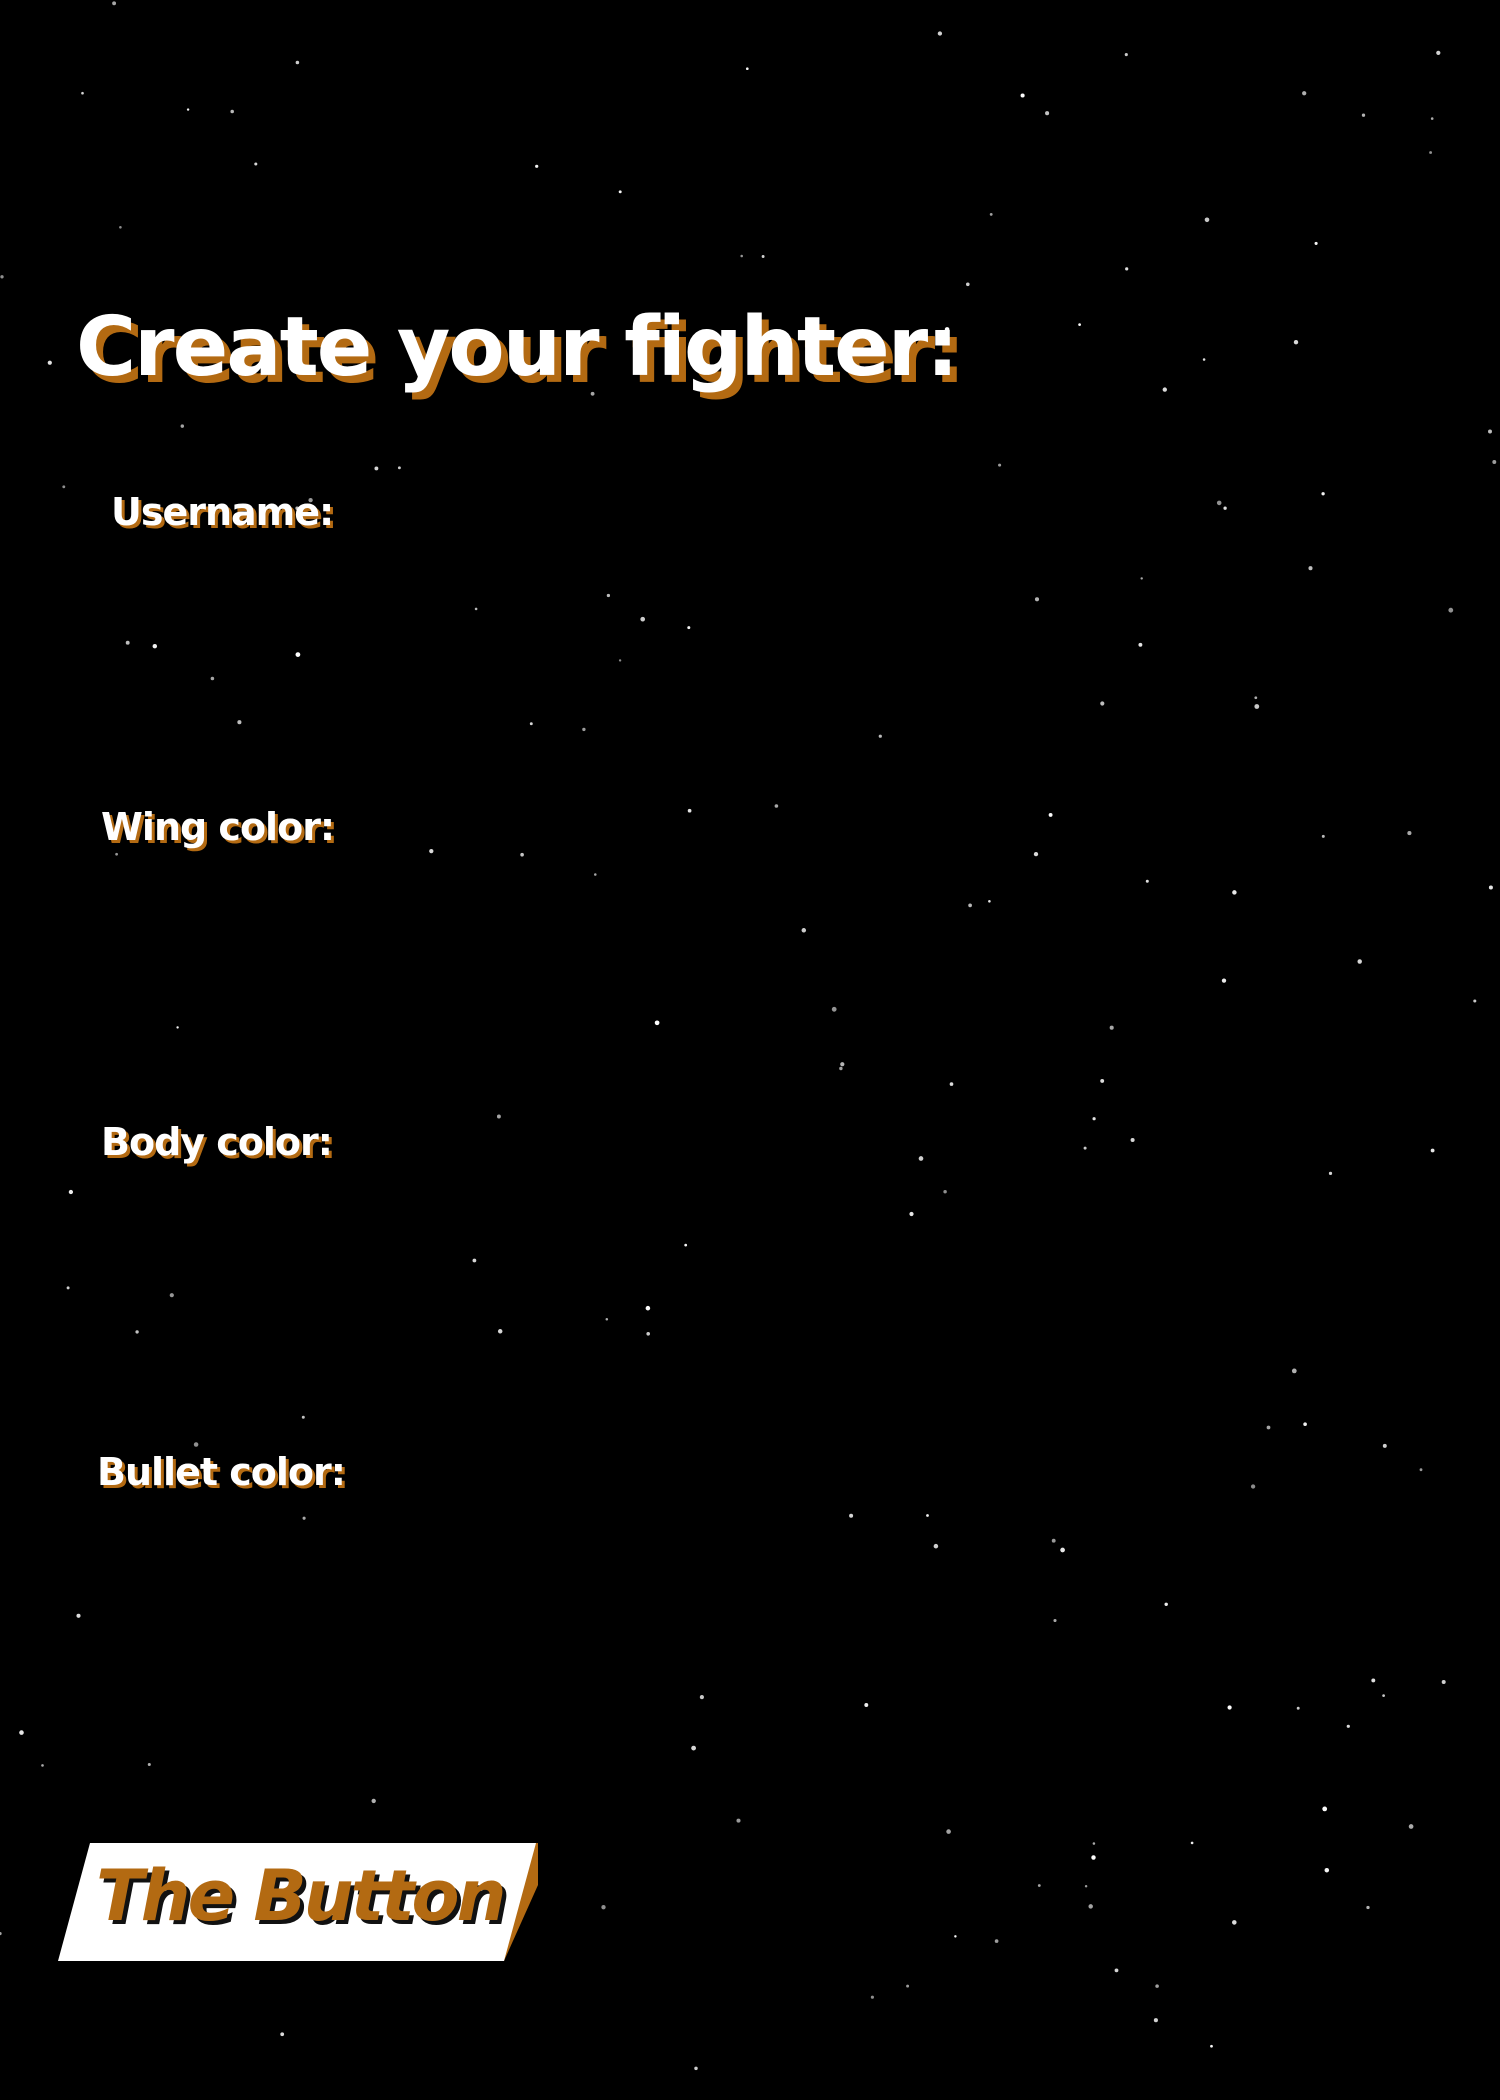 The height and width of the screenshot is (2100, 1500). I want to click on username-label: Username:, so click(222, 512).